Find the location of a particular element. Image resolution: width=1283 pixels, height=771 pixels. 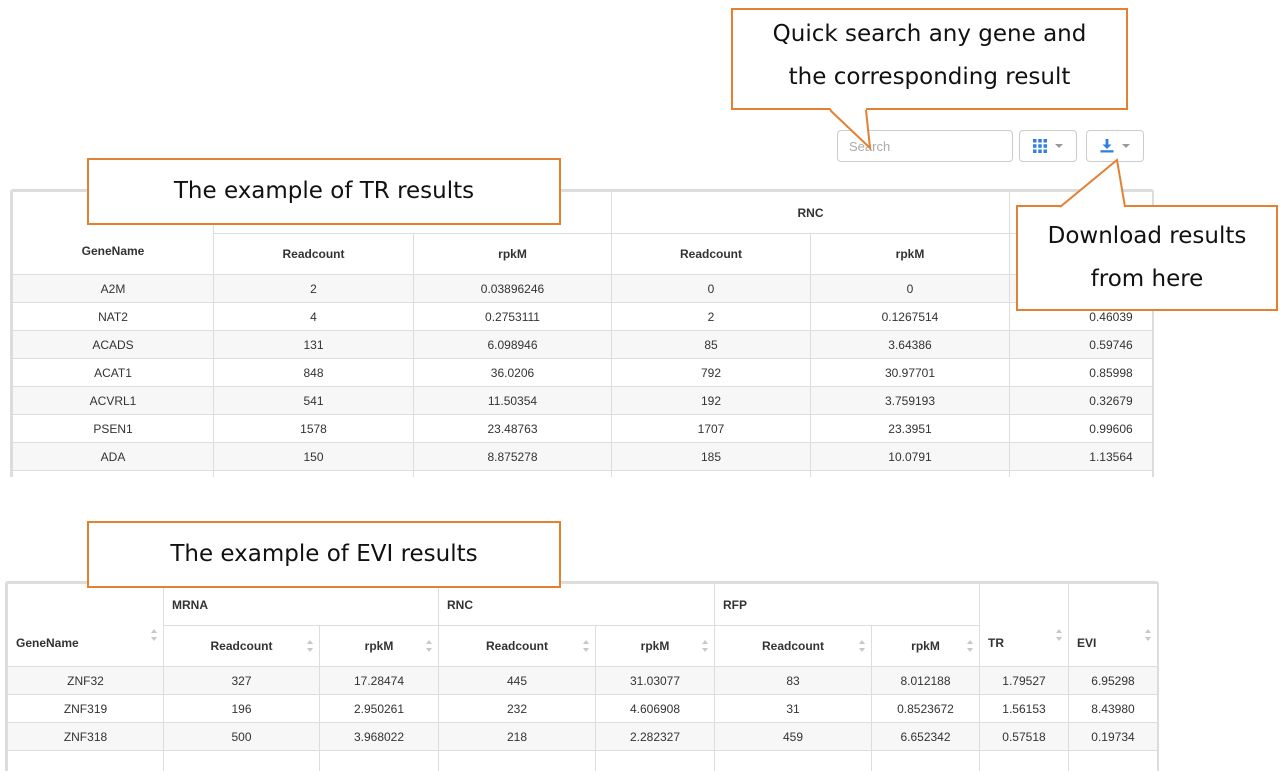

cell-readcount: 85 is located at coordinates (711, 345).